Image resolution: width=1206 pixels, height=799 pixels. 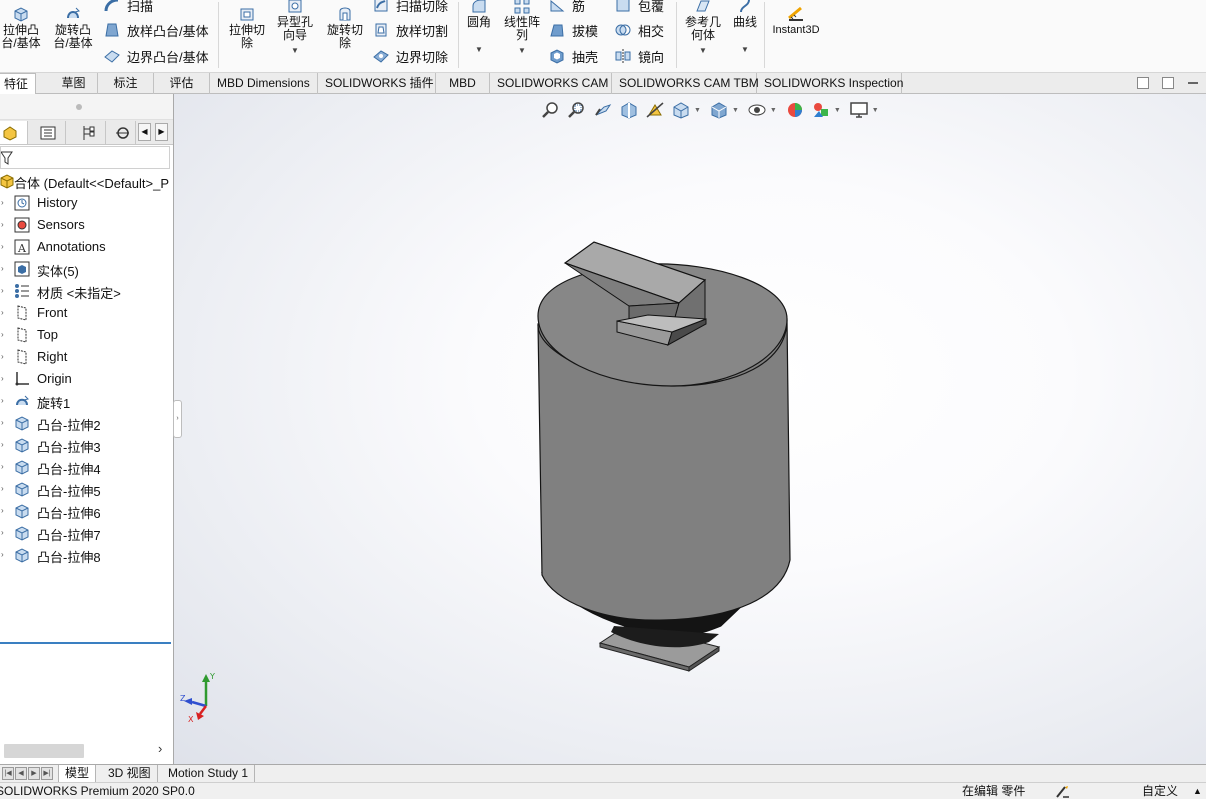 What do you see at coordinates (551, 83) in the screenshot?
I see `tab-solidworks-cam: SOLIDWORKS CAM` at bounding box center [551, 83].